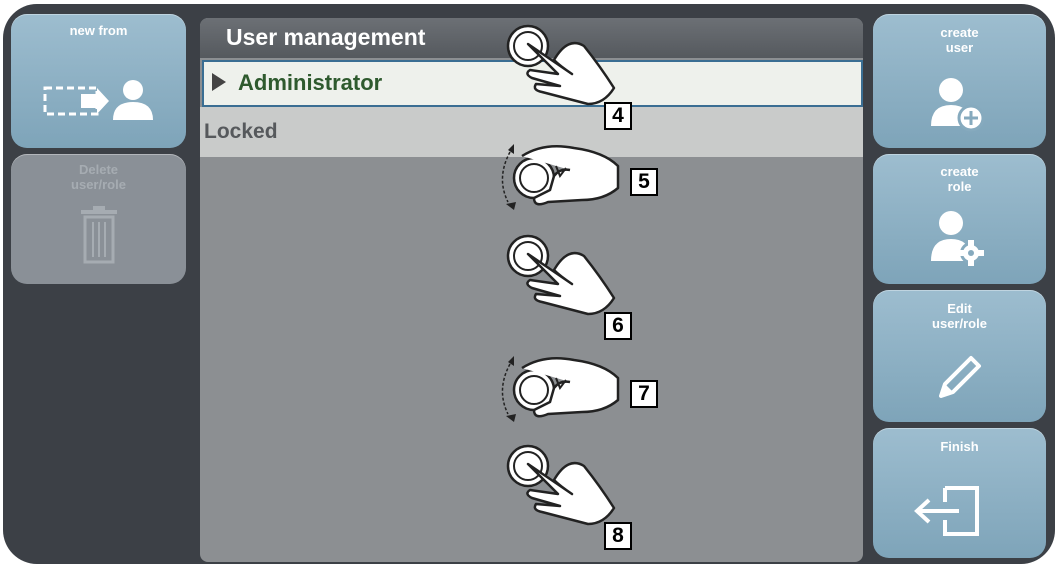  I want to click on copy-user-icon, so click(98, 100).